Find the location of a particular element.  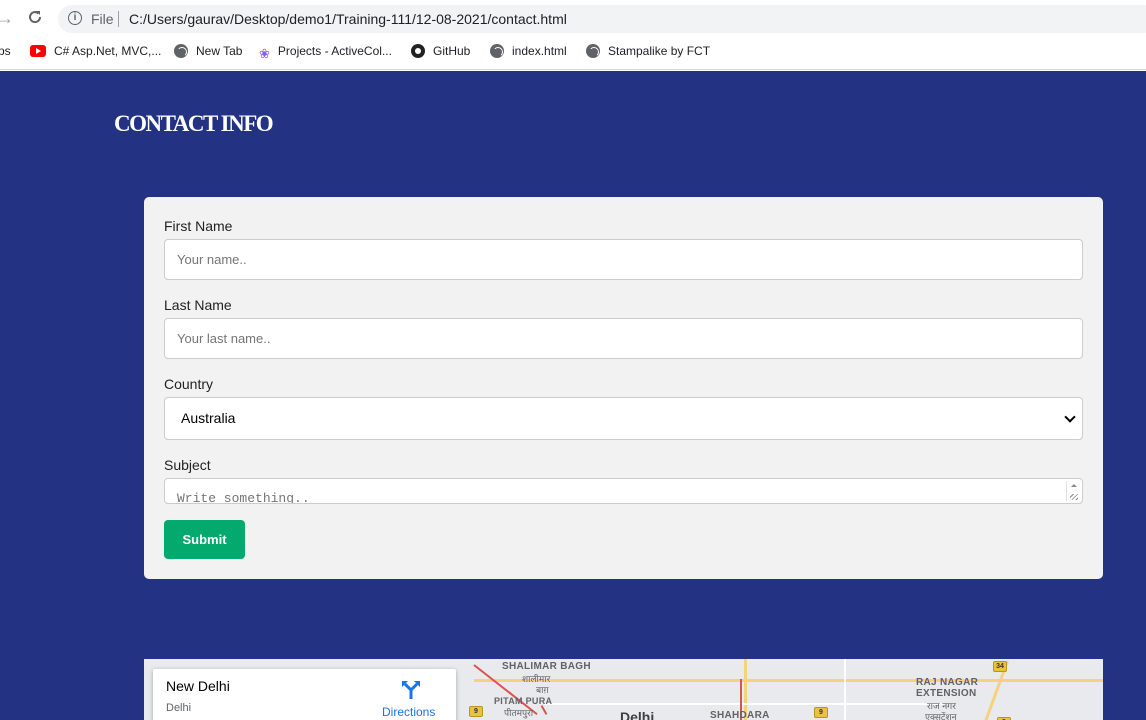

subject-label: Subject is located at coordinates (187, 465).